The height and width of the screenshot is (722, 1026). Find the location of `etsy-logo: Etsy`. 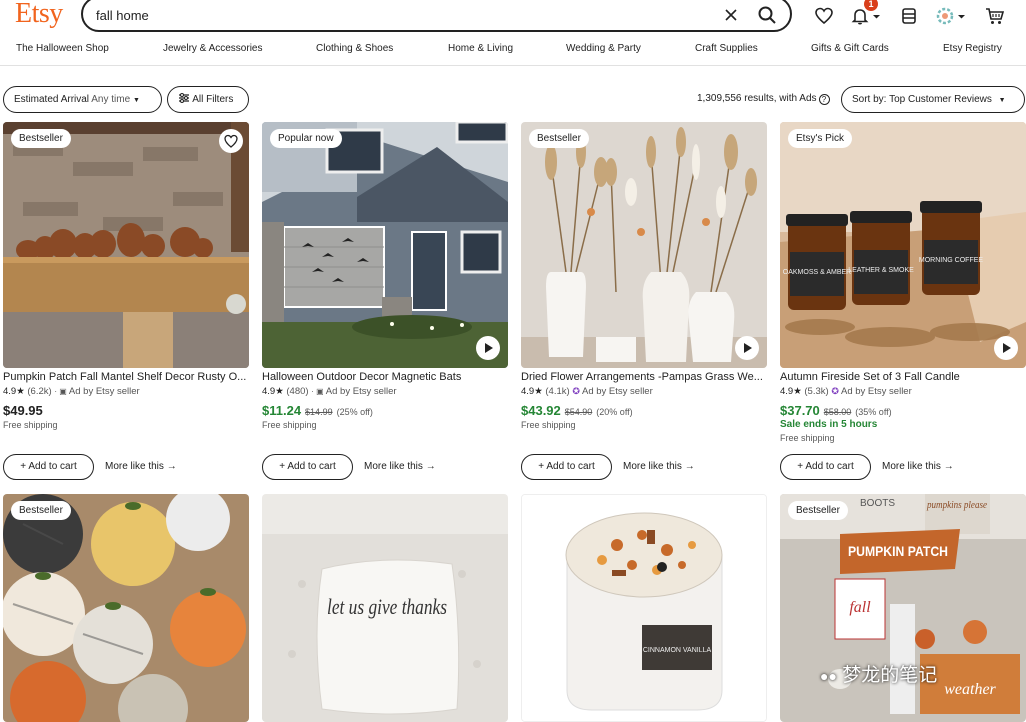

etsy-logo: Etsy is located at coordinates (39, 15).